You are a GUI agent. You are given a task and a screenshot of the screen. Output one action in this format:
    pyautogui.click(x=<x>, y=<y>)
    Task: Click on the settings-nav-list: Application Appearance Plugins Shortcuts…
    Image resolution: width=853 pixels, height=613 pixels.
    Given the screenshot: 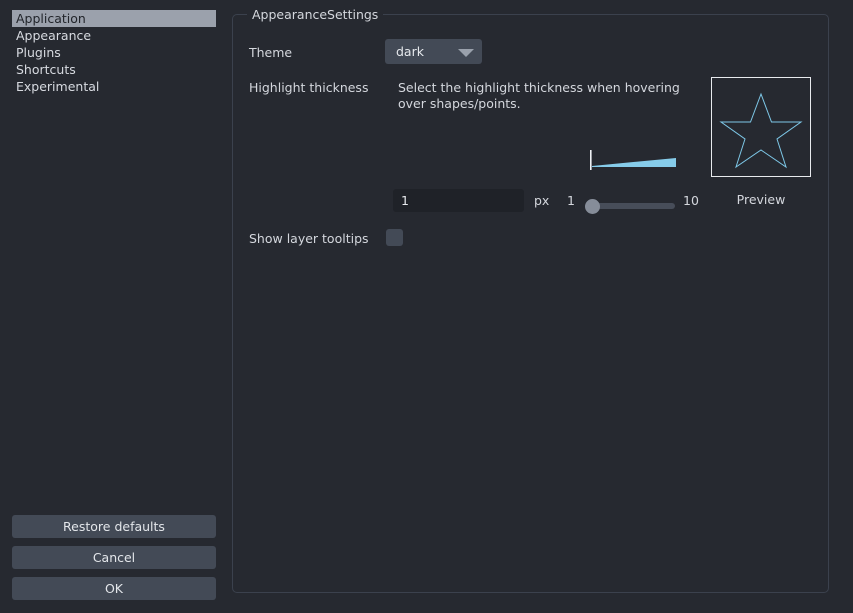 What is the action you would take?
    pyautogui.click(x=114, y=52)
    